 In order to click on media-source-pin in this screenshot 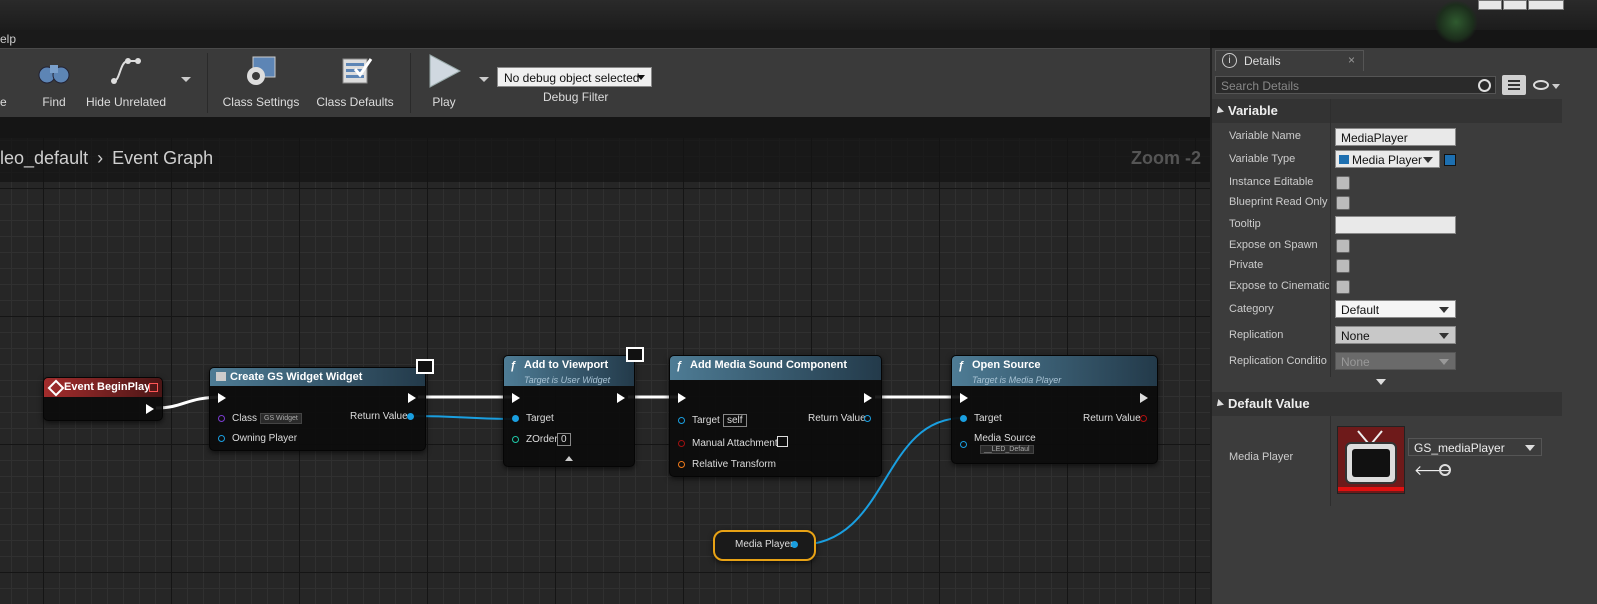, I will do `click(963, 444)`.